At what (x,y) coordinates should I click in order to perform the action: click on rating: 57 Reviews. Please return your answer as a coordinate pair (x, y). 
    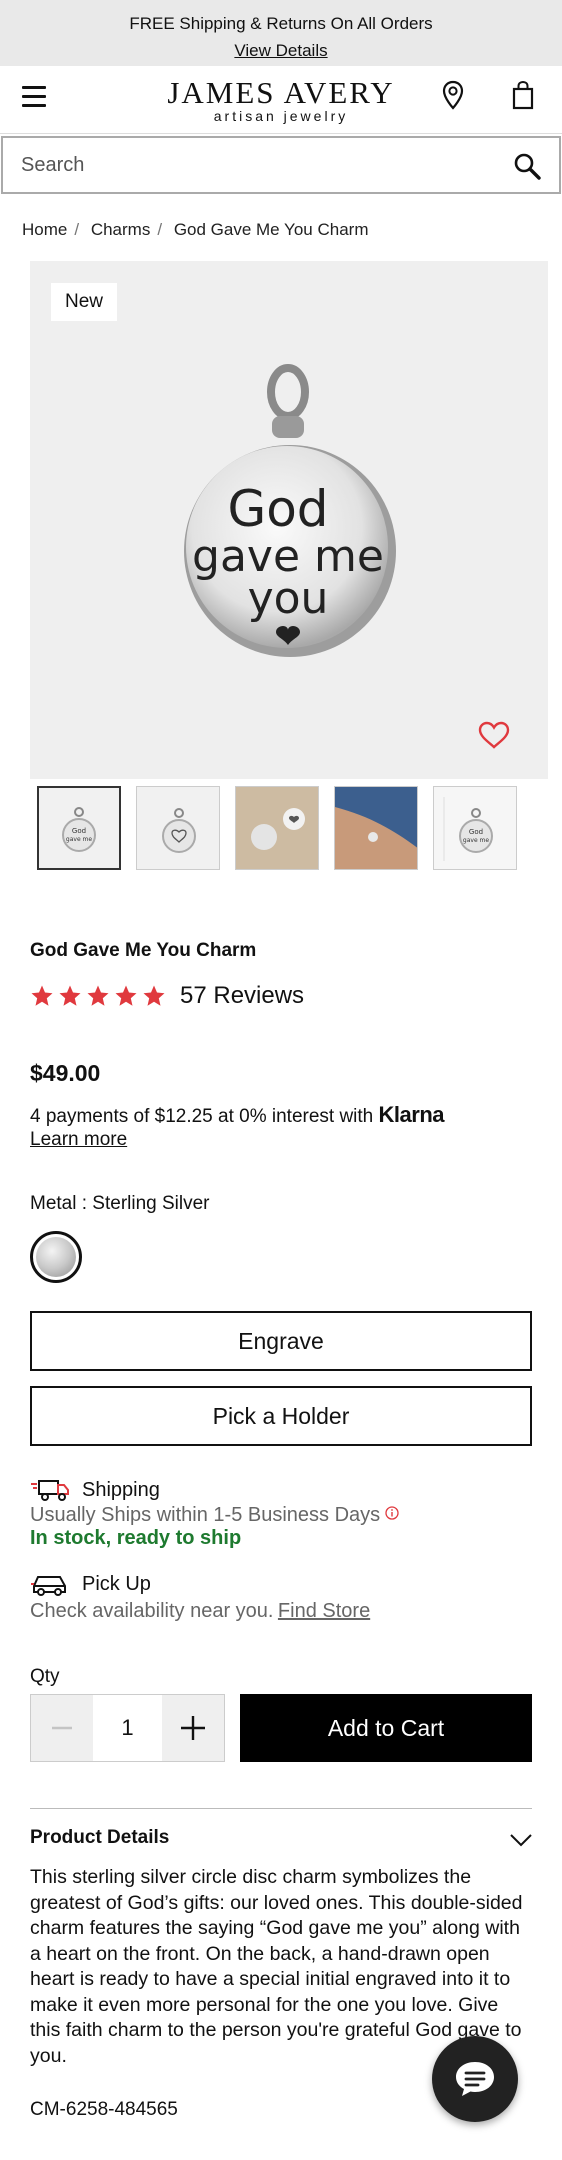
    Looking at the image, I should click on (281, 996).